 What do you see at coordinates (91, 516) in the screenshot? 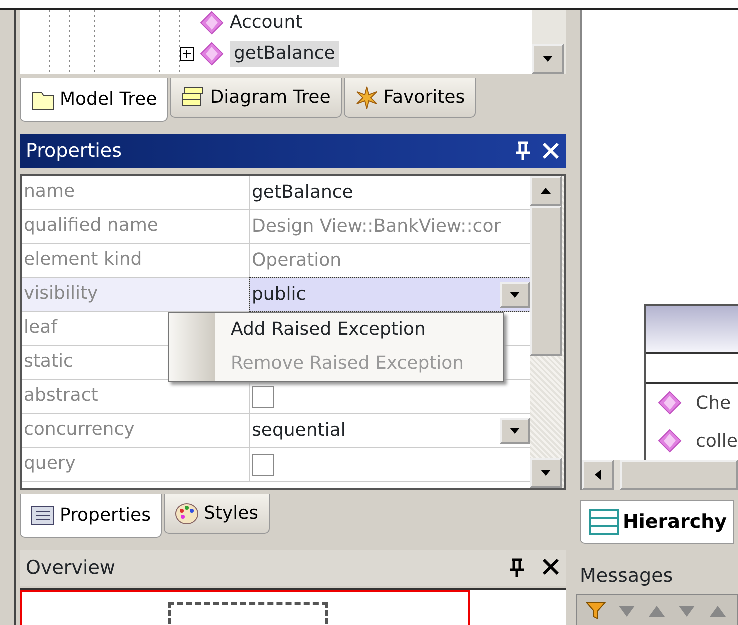
I see `tab: Properties` at bounding box center [91, 516].